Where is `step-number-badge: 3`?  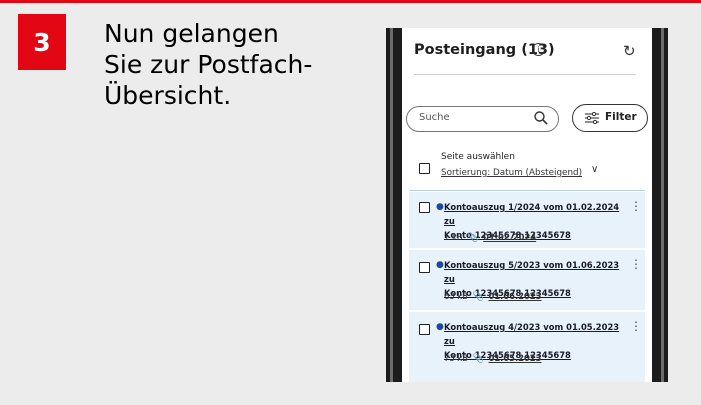 step-number-badge: 3 is located at coordinates (42, 42).